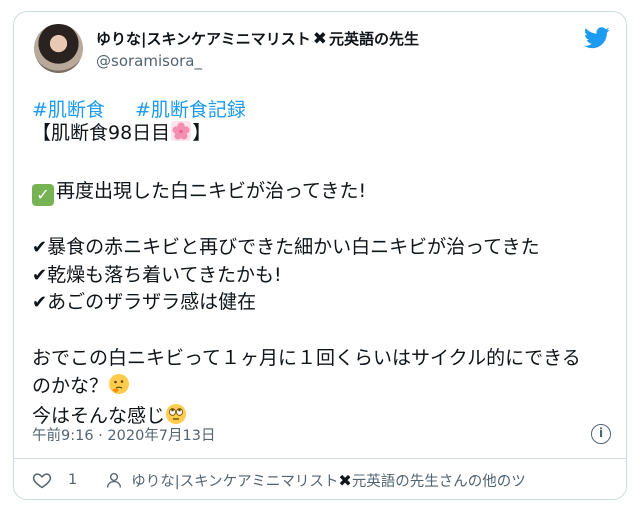 This screenshot has height=511, width=640. I want to click on text-line: ✔あごのザラザラ感は健在, so click(144, 302).